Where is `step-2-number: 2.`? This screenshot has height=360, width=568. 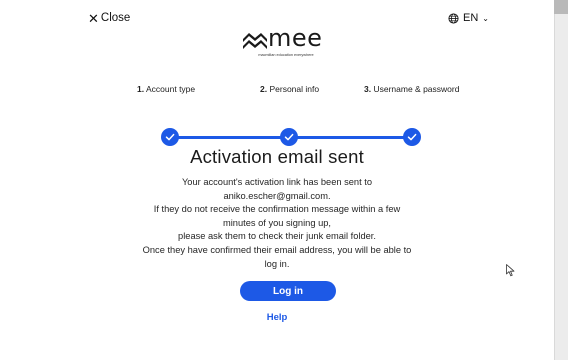
step-2-number: 2. is located at coordinates (264, 89).